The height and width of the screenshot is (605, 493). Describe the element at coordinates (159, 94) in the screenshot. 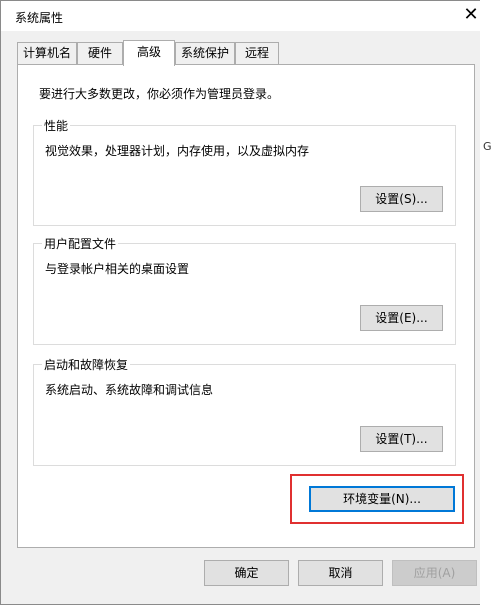

I see `admin-notice: 要进行大多数更改，你必须作为管理员登录。` at that location.